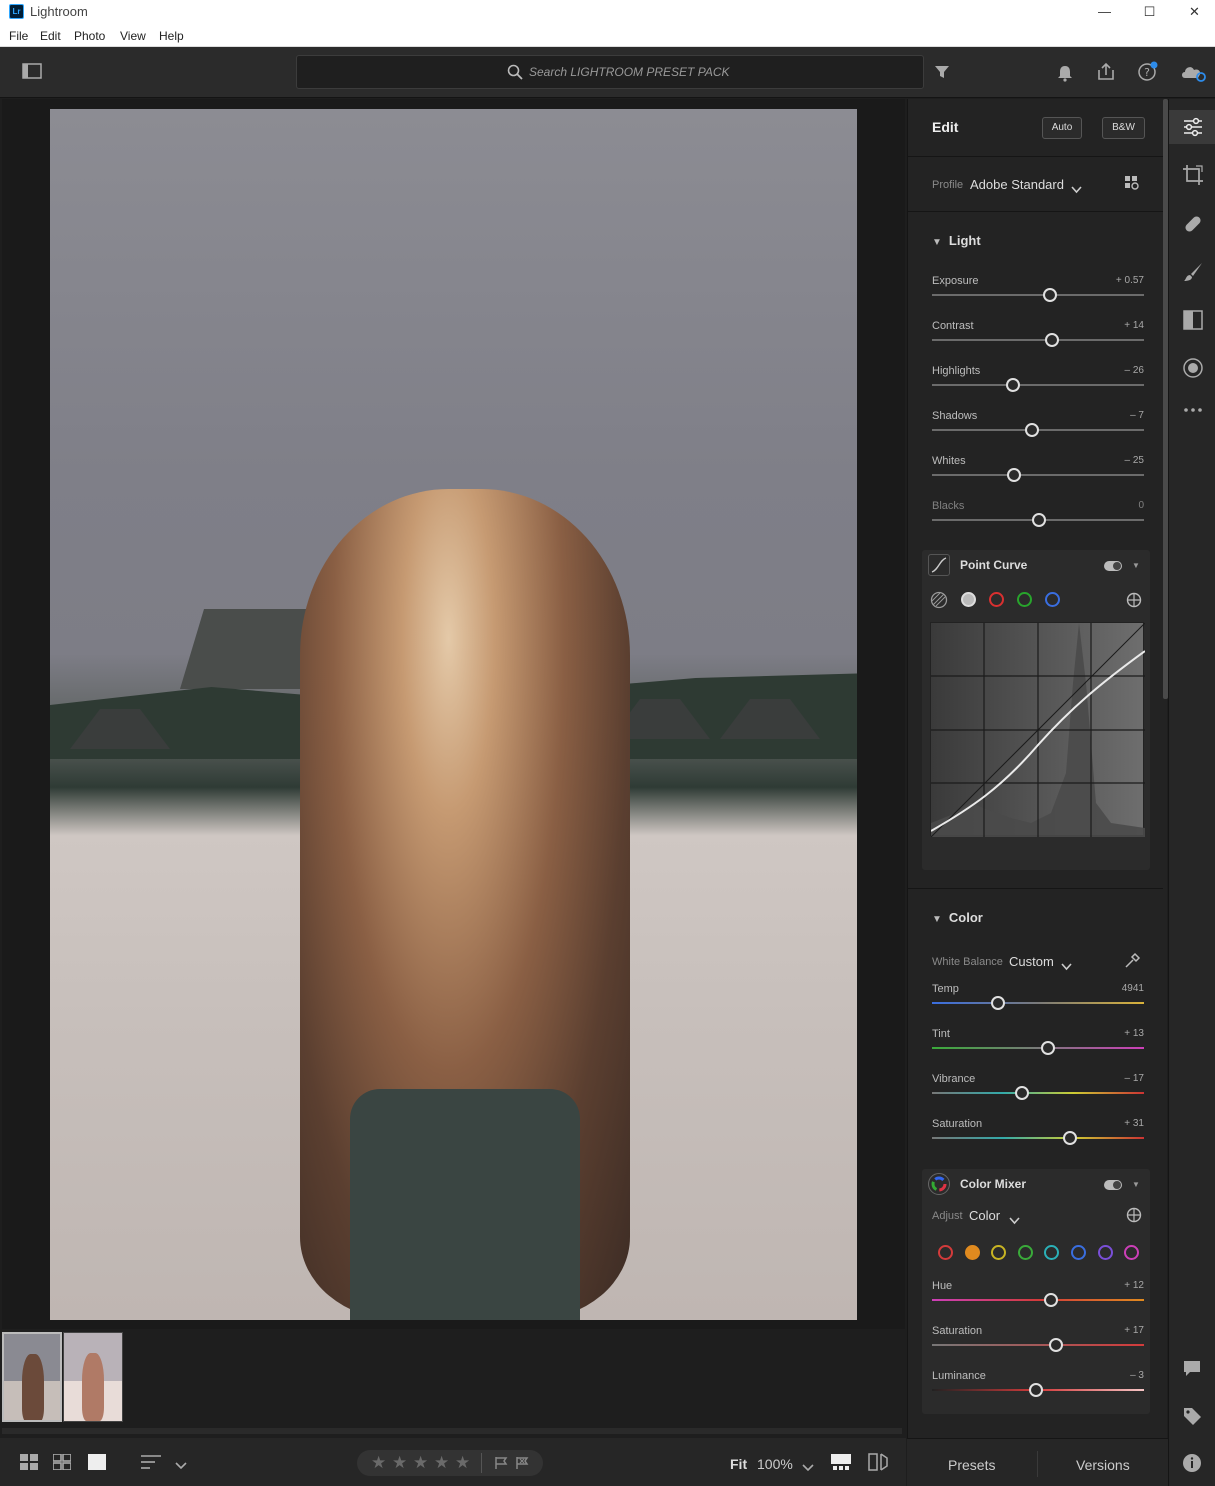 The width and height of the screenshot is (1215, 1486). What do you see at coordinates (1107, 73) in the screenshot?
I see `share-icon` at bounding box center [1107, 73].